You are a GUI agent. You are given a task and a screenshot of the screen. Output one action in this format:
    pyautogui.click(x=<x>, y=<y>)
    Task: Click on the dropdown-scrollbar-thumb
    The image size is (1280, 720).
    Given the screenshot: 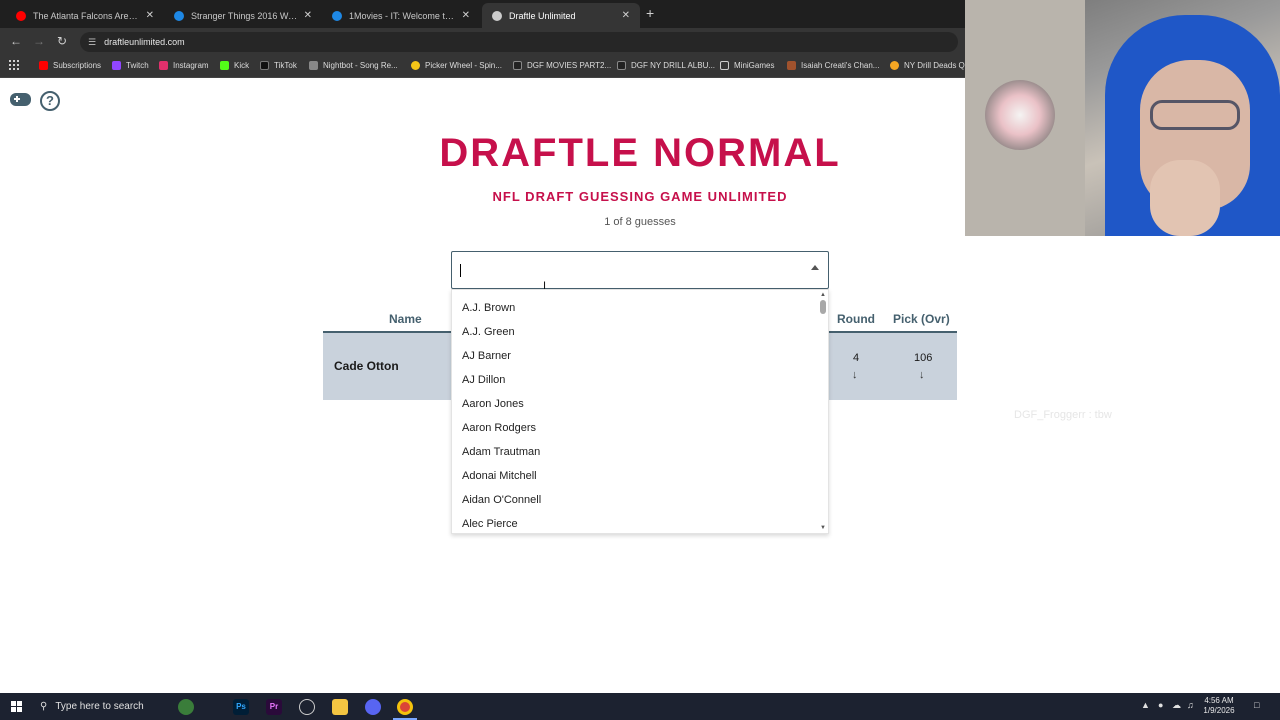 What is the action you would take?
    pyautogui.click(x=823, y=307)
    